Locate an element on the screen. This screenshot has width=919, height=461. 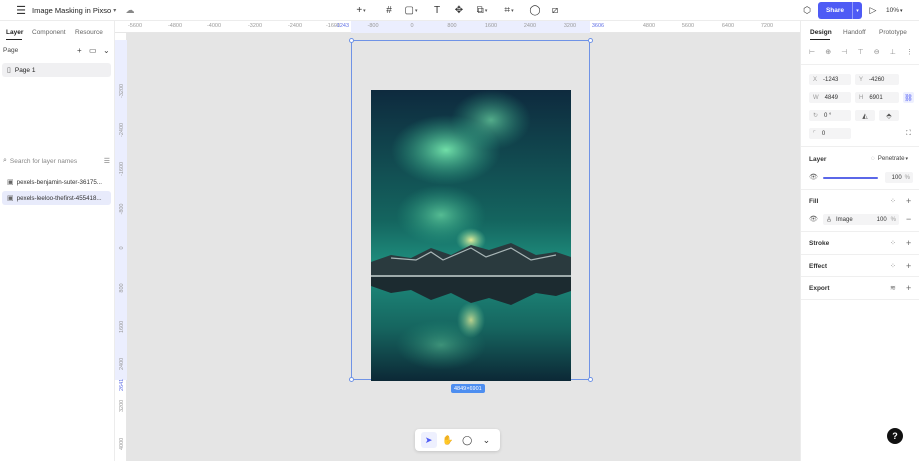
aurora-image is located at coordinates (471, 235).